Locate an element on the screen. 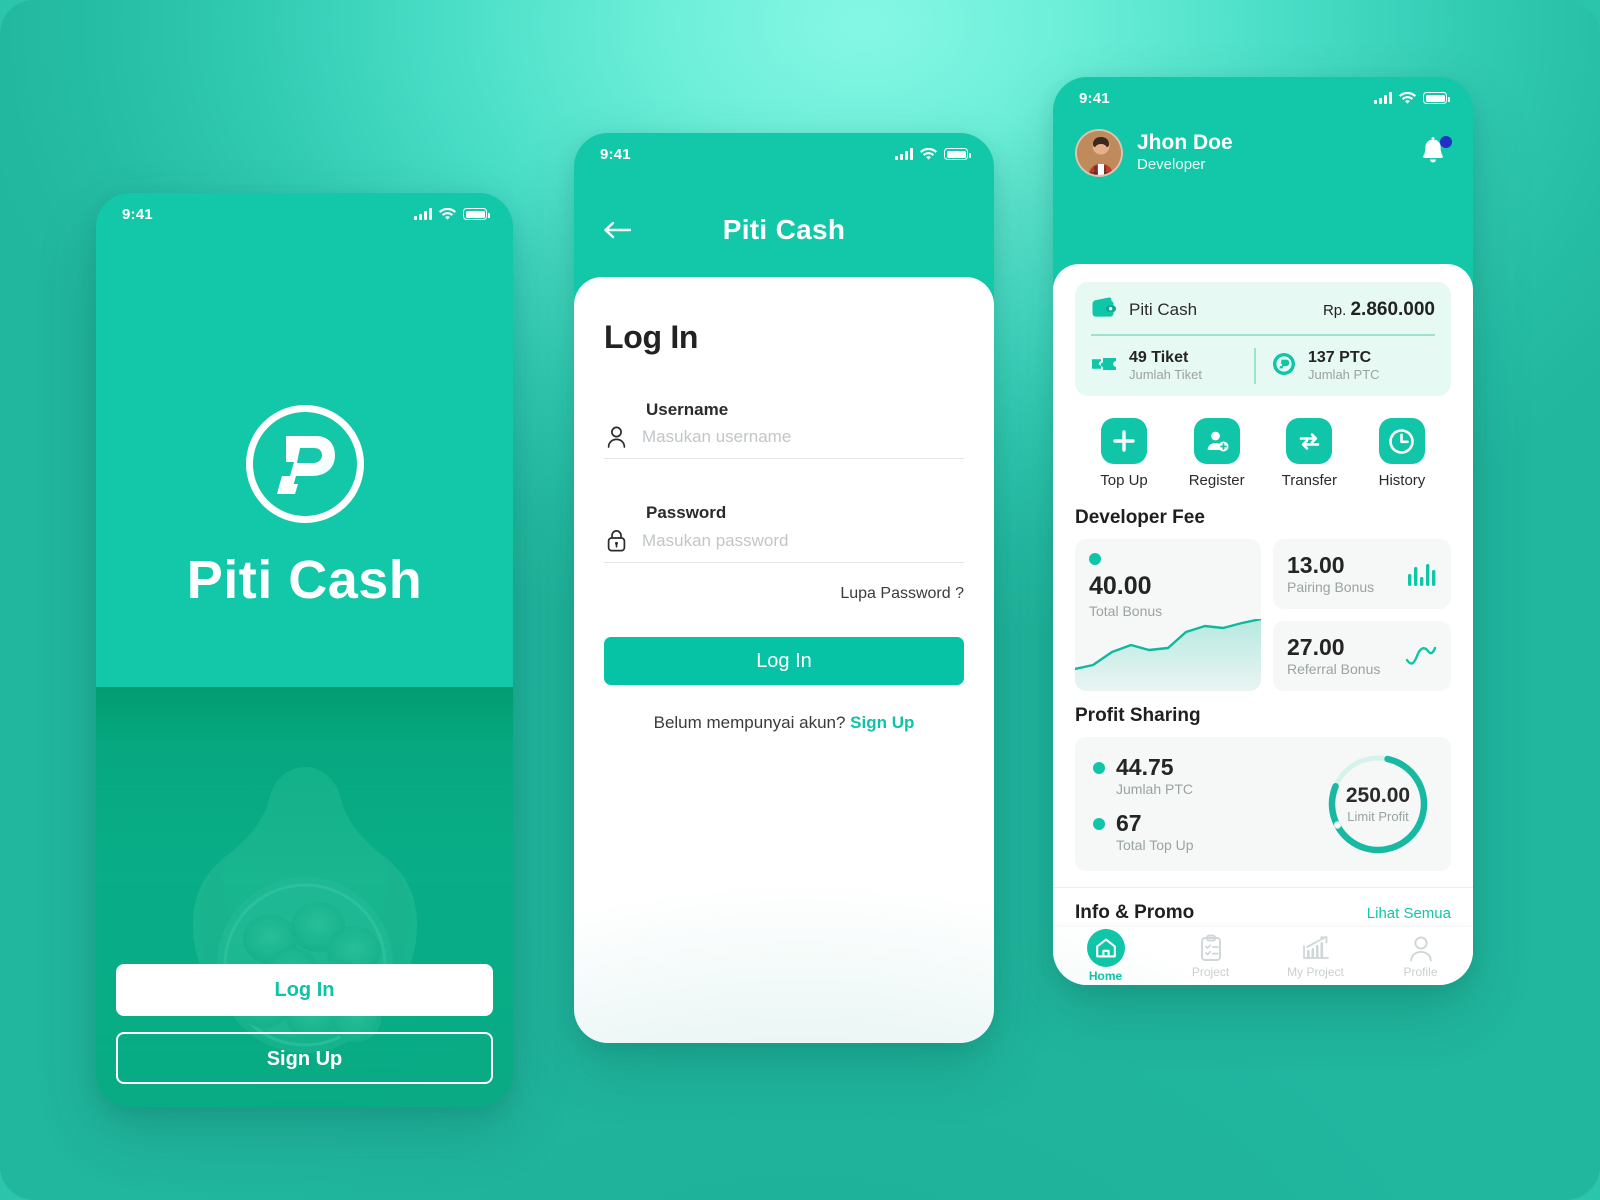  see-all-link: Lihat Semua is located at coordinates (1409, 913).